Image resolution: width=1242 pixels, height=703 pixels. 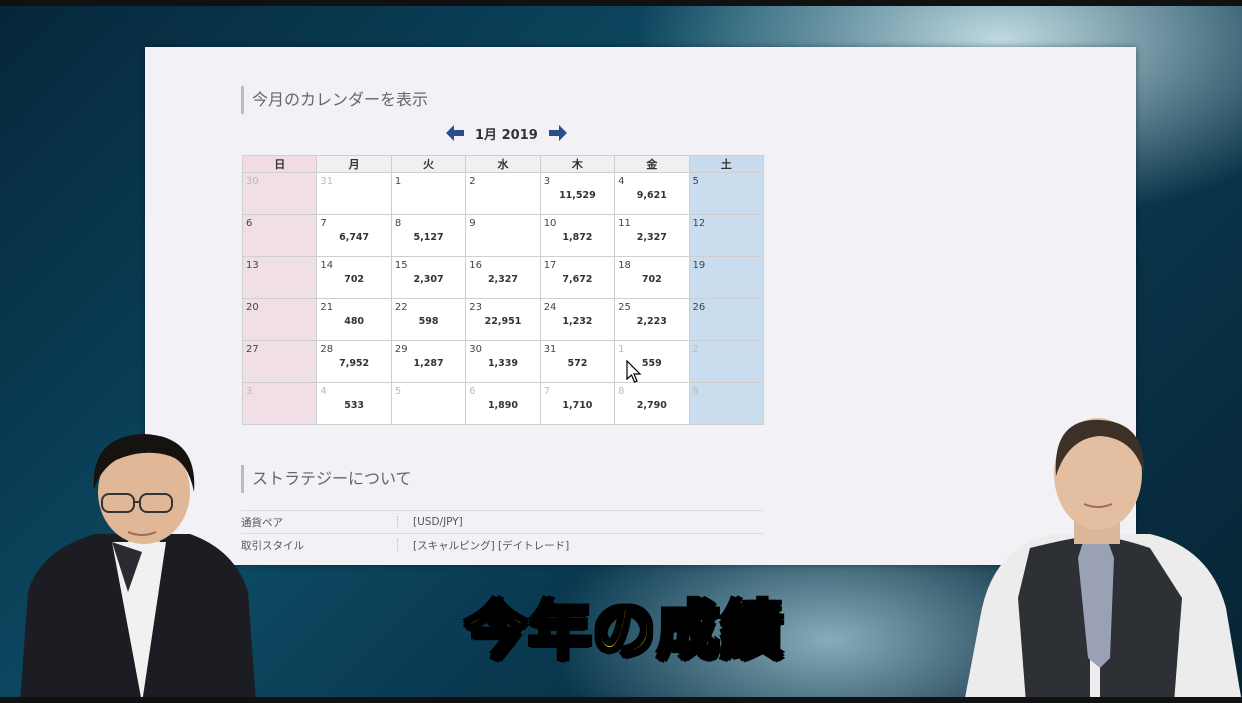 What do you see at coordinates (502, 521) in the screenshot?
I see `strategy-row: 通貨ペア [USD/JPY]` at bounding box center [502, 521].